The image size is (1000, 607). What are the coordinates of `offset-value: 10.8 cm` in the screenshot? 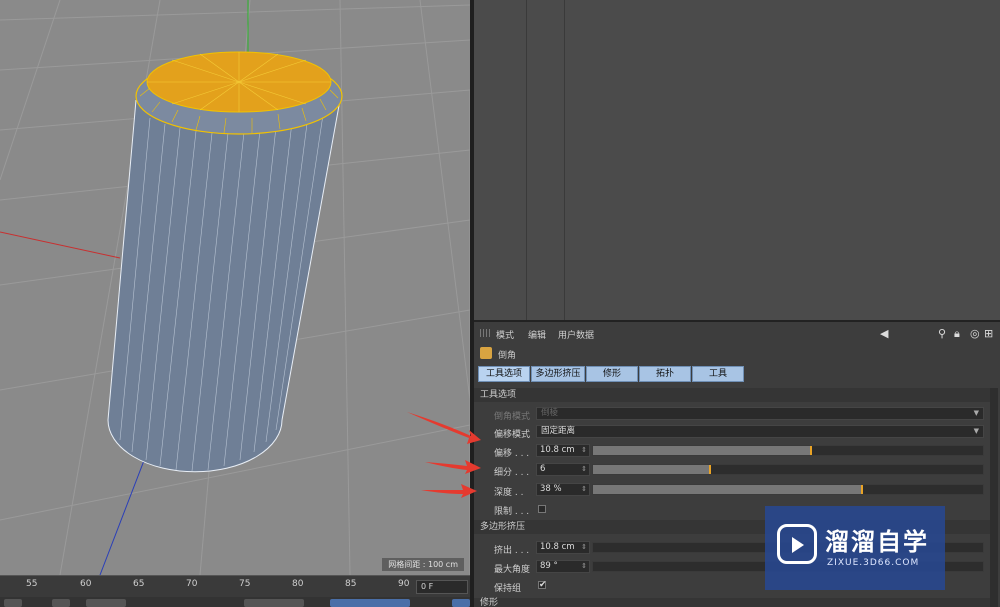 It's located at (557, 450).